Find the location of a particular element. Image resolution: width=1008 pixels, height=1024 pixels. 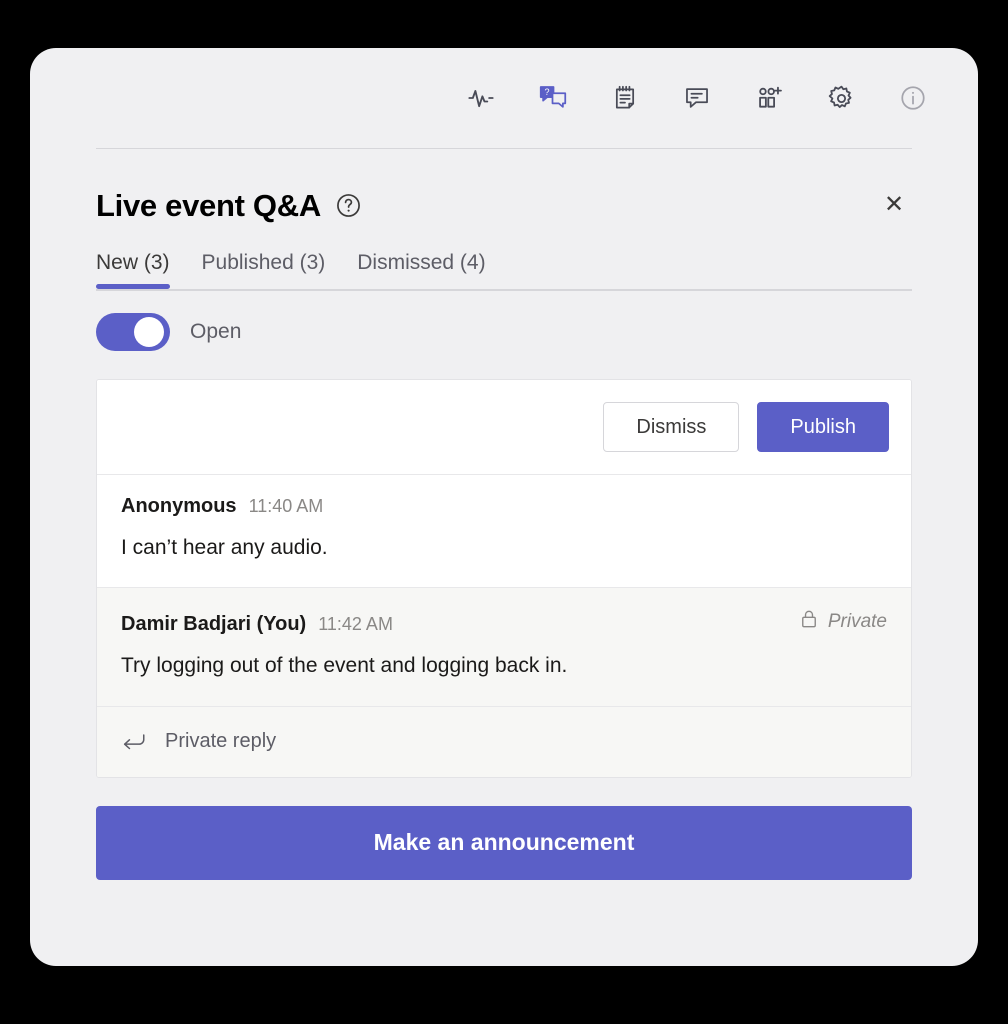

reply-arrow-icon is located at coordinates (134, 742).